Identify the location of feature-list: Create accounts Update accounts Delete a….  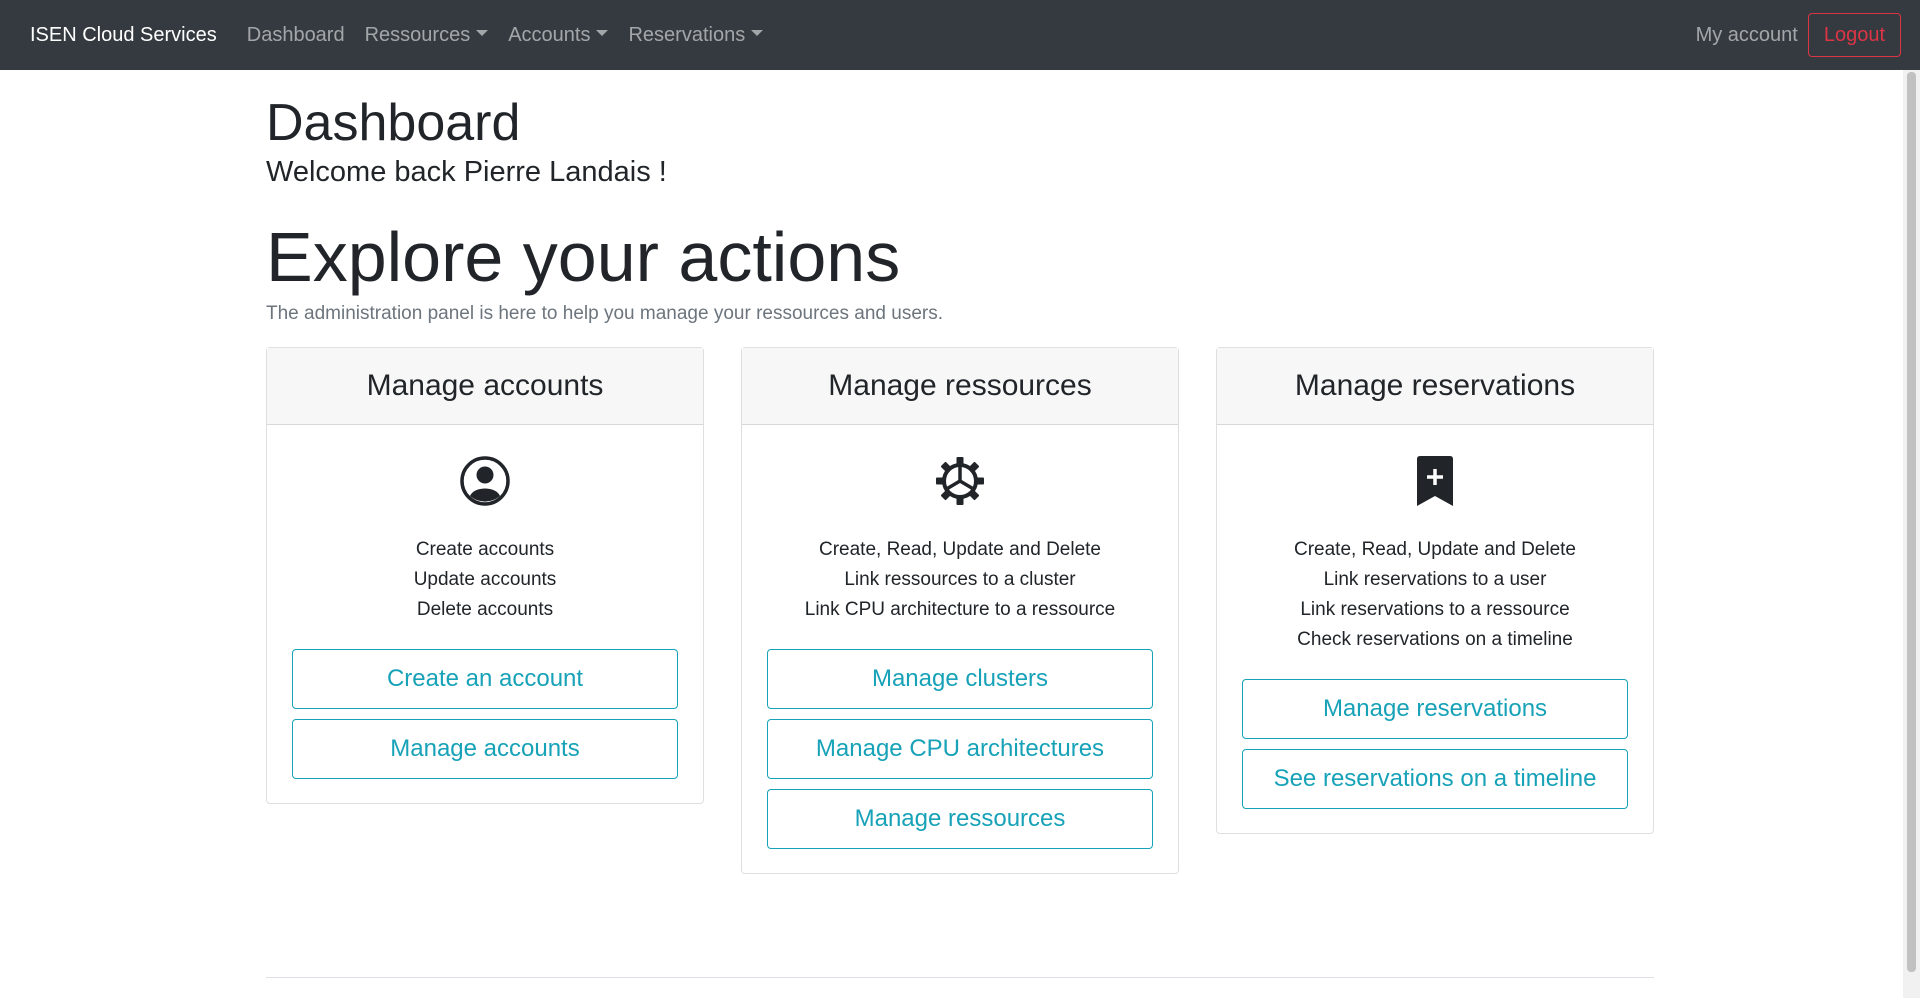
(485, 580).